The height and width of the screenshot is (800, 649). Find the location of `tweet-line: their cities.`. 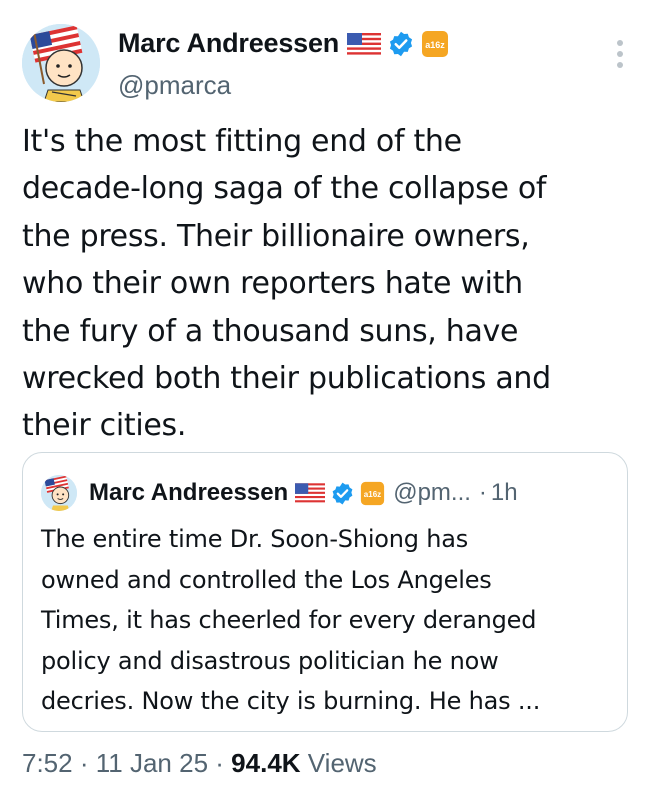

tweet-line: their cities. is located at coordinates (104, 426).